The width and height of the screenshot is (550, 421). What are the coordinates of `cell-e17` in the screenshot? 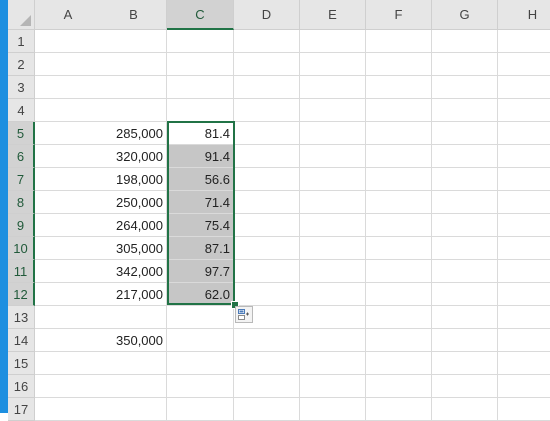 It's located at (333, 409).